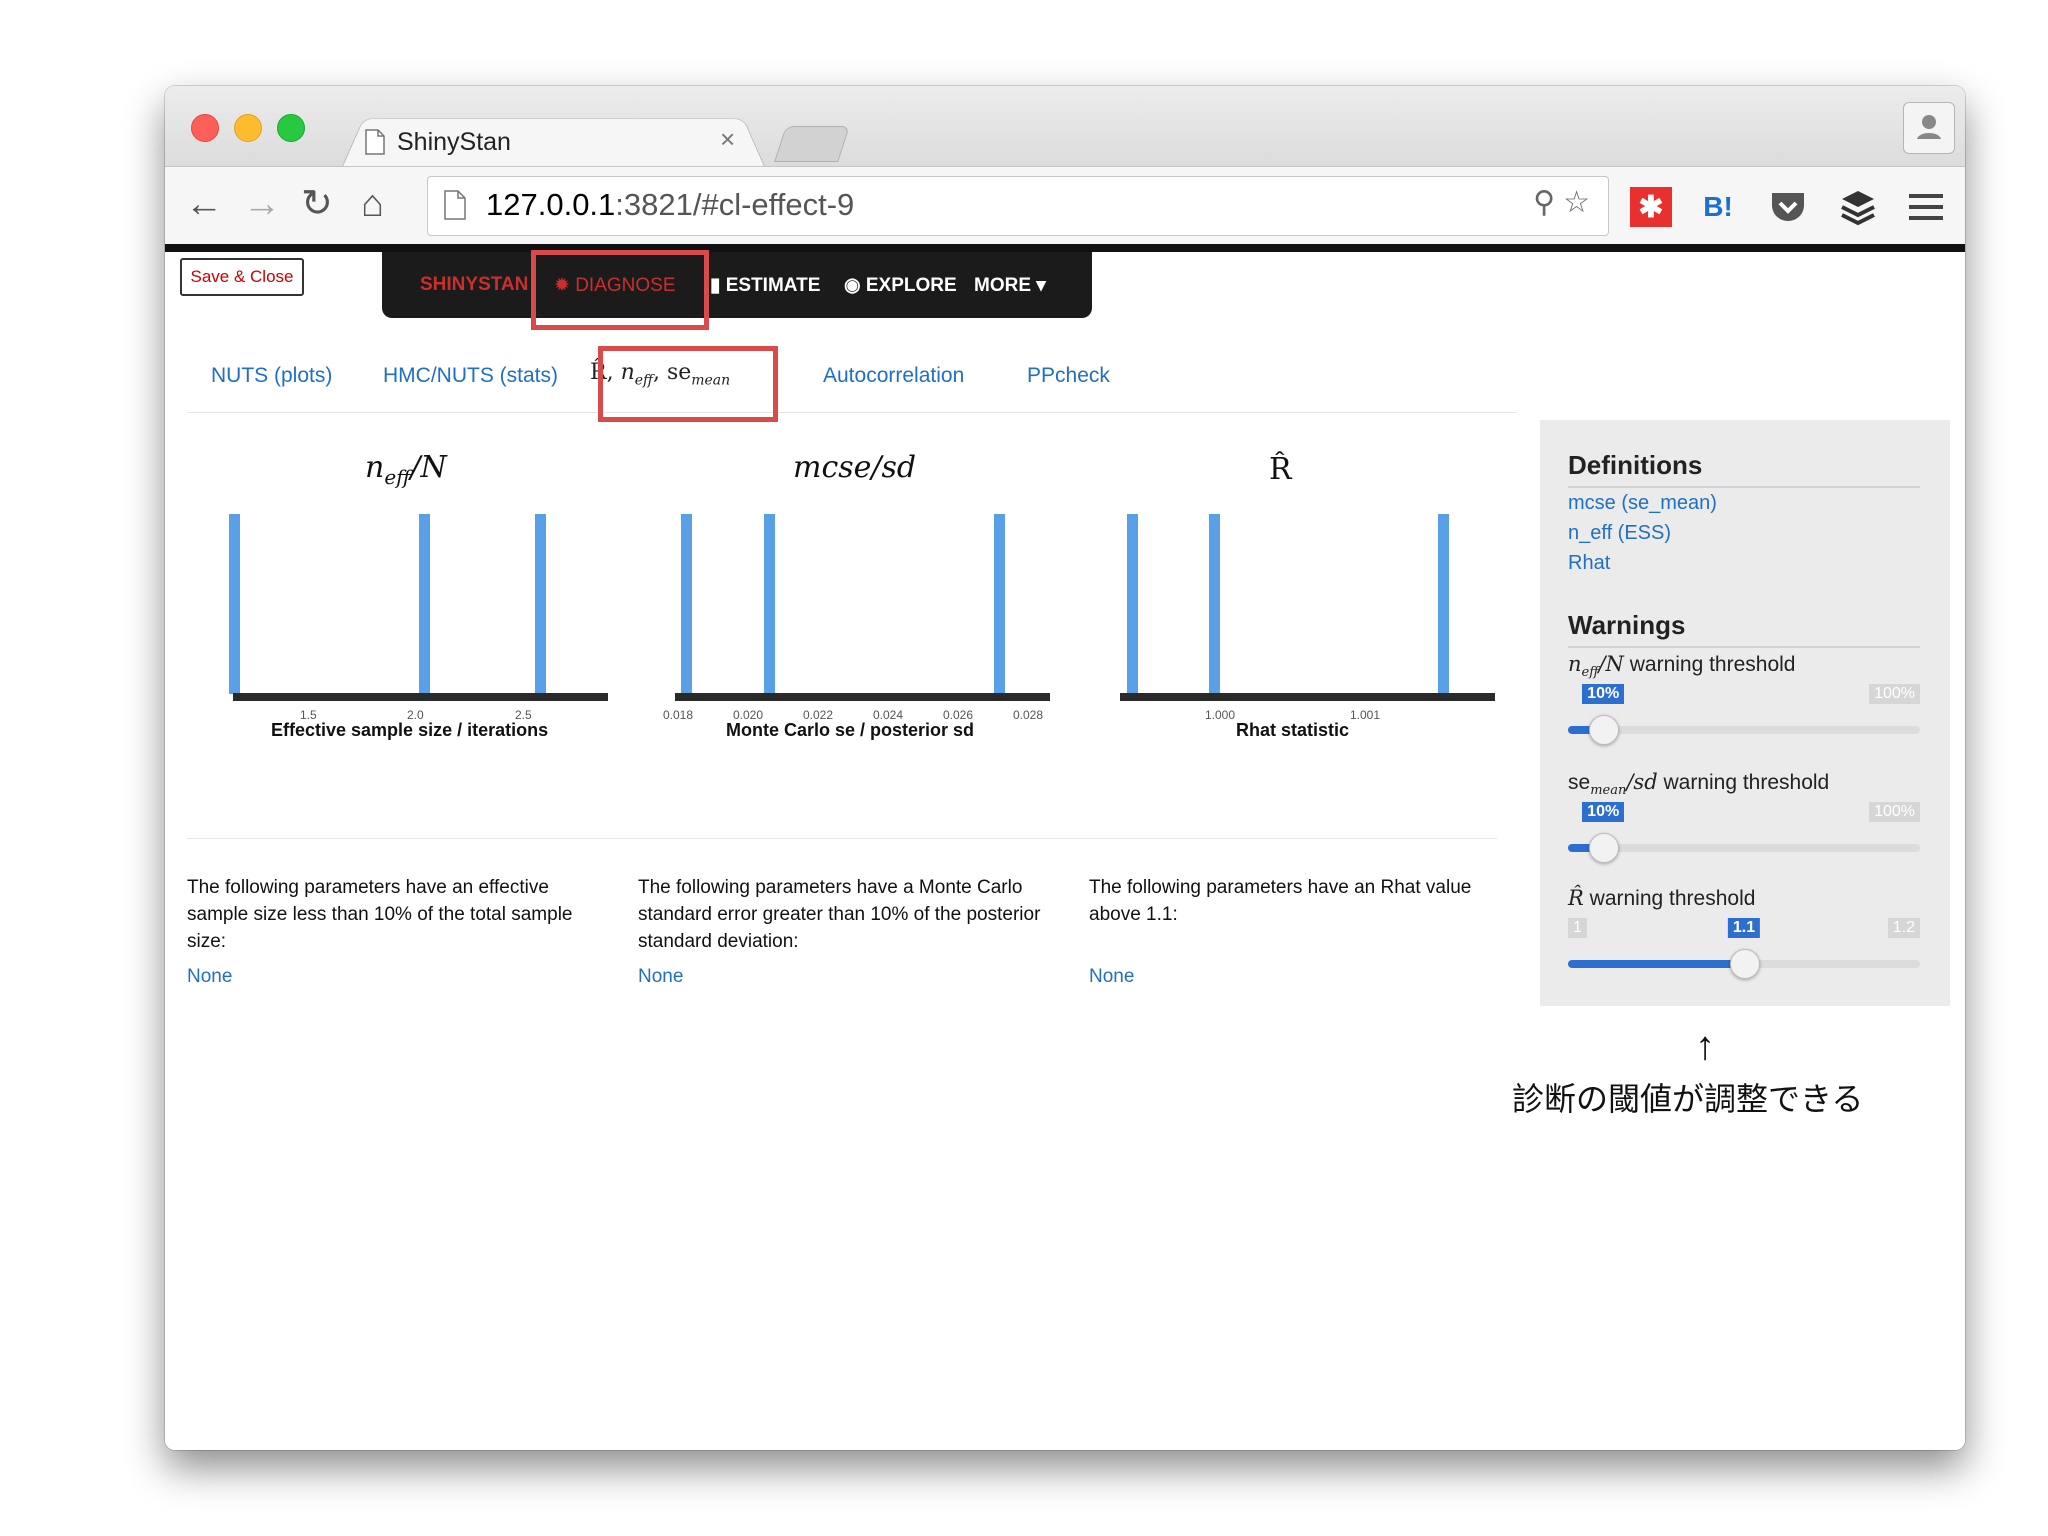 Image resolution: width=2048 pixels, height=1536 pixels. I want to click on forward-icon: →, so click(262, 204).